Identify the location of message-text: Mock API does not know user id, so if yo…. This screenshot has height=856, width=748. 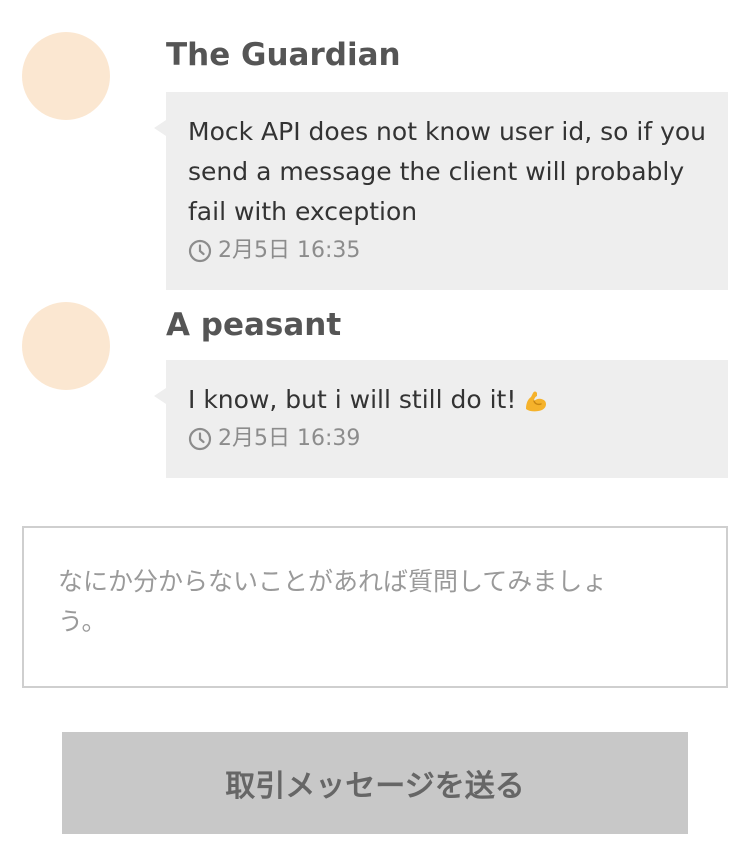
(447, 171).